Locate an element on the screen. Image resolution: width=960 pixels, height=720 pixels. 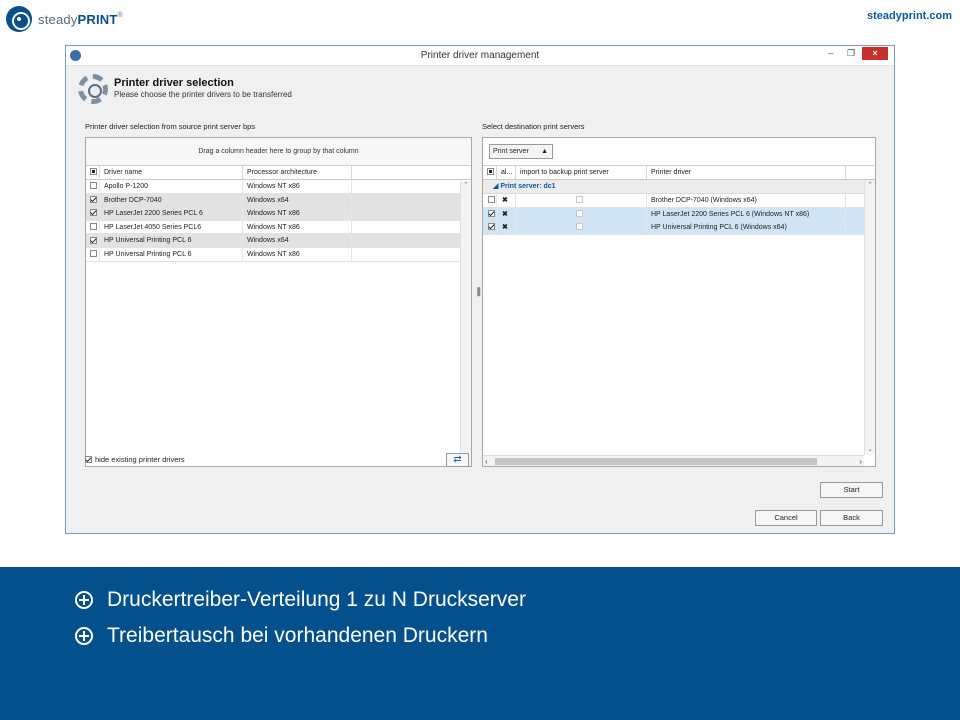
group-row-print-server: ◢ Print server: dc1 is located at coordinates (679, 187).